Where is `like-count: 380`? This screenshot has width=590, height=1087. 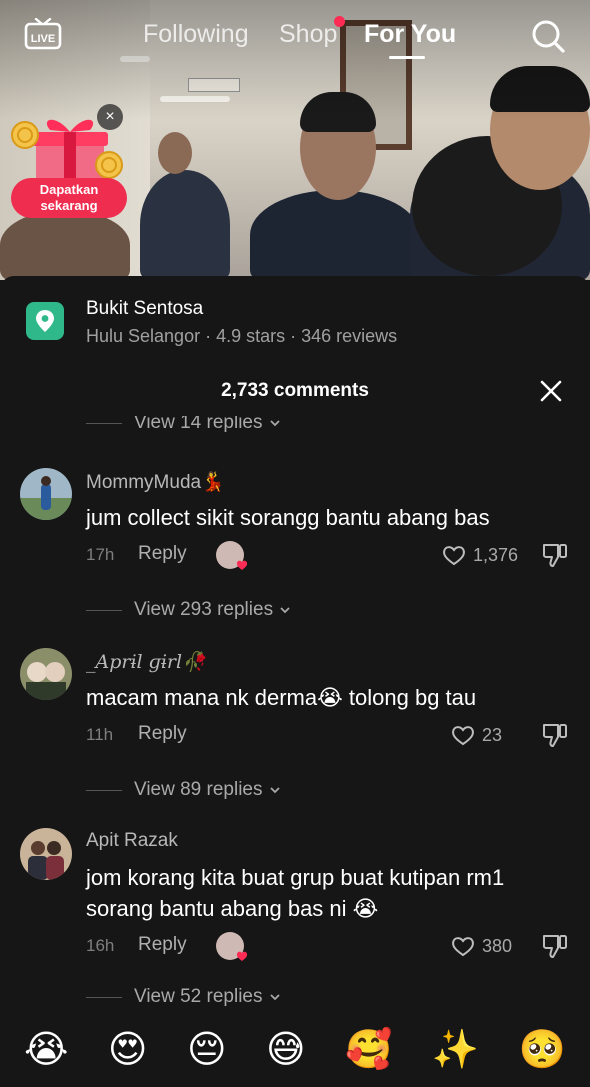 like-count: 380 is located at coordinates (497, 945).